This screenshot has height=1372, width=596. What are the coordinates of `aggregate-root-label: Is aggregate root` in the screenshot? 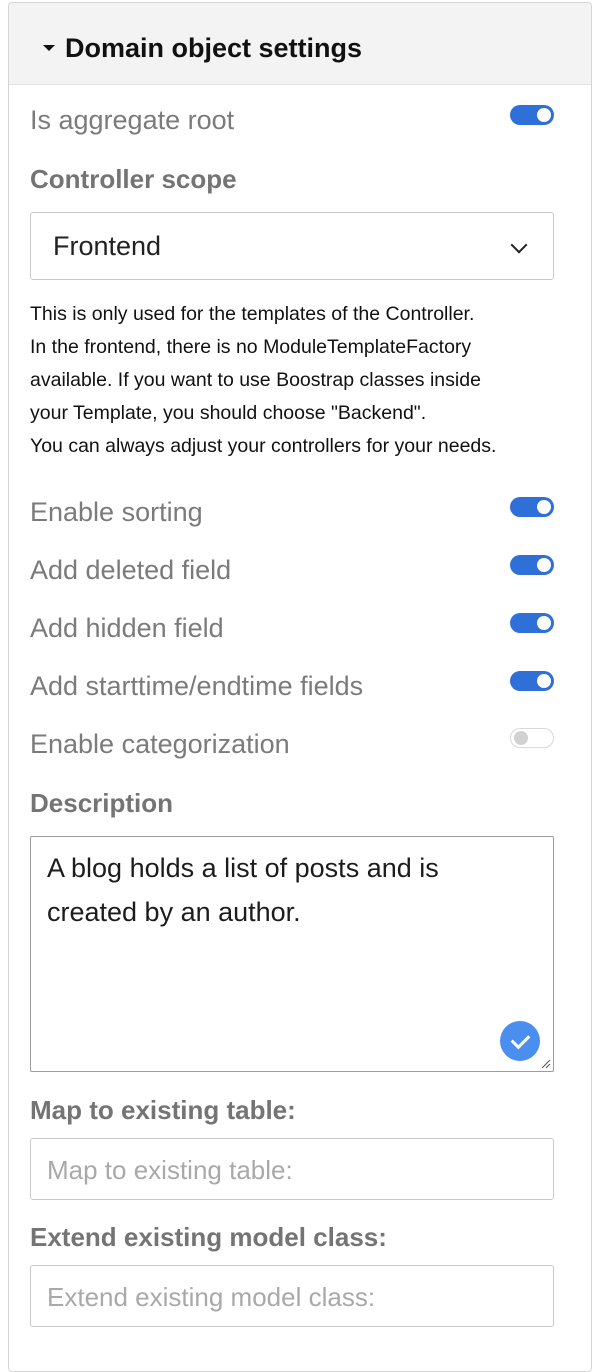 It's located at (132, 120).